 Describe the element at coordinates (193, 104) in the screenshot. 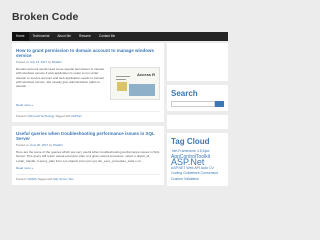

I see `search-input` at that location.